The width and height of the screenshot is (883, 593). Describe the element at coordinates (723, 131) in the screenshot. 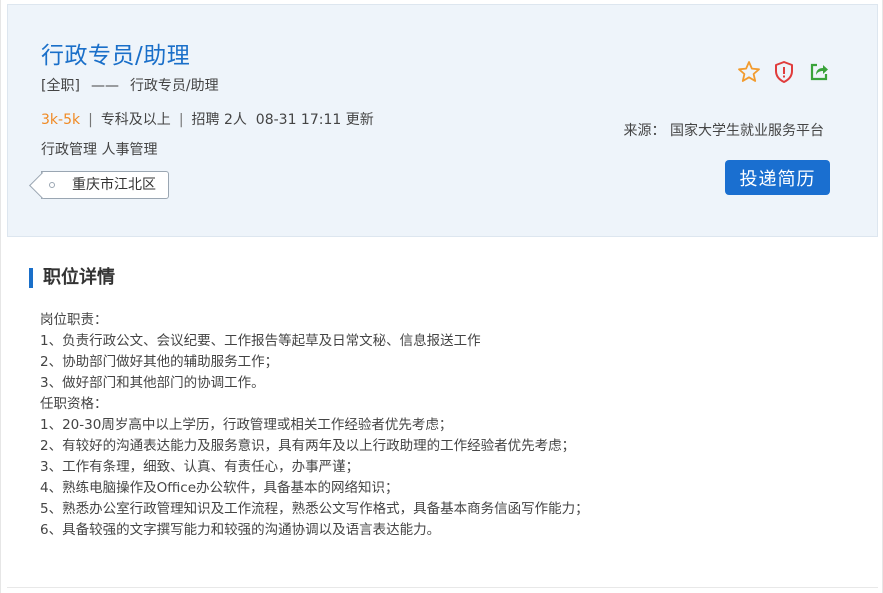

I see `source-text: 来源： 国家大学生就业服务平台` at that location.